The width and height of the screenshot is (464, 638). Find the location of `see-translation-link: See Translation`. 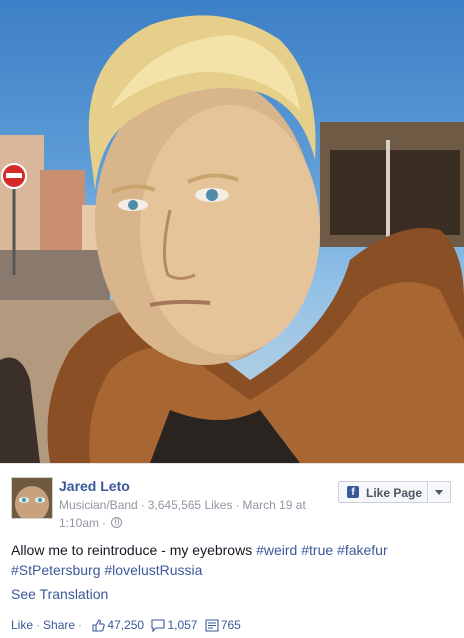

see-translation-link: See Translation is located at coordinates (59, 594).